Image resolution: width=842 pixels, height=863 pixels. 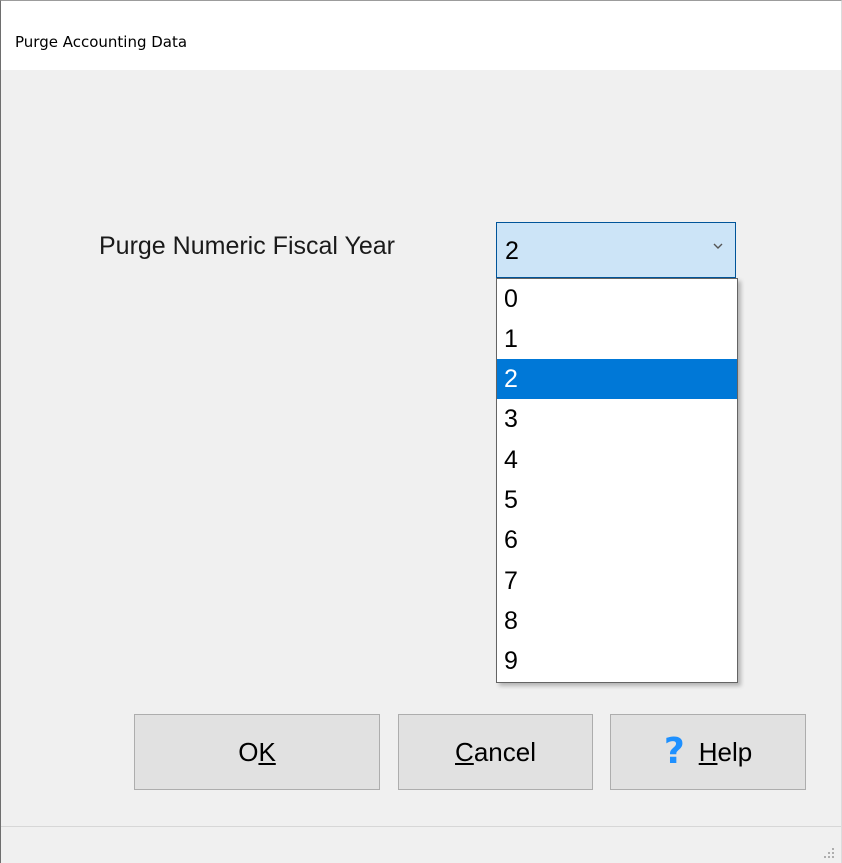 I want to click on window-title: Purge Accounting Data, so click(x=101, y=42).